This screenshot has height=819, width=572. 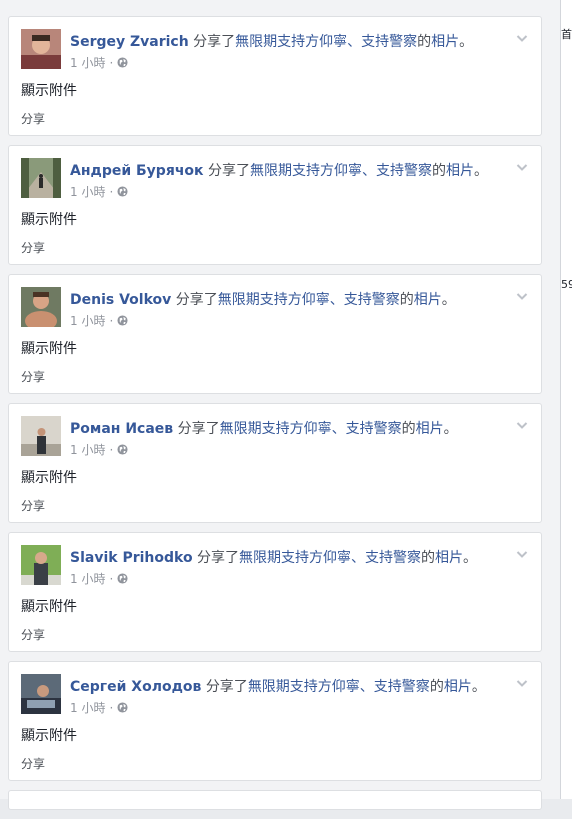 What do you see at coordinates (566, 284) in the screenshot?
I see `background-text: 59` at bounding box center [566, 284].